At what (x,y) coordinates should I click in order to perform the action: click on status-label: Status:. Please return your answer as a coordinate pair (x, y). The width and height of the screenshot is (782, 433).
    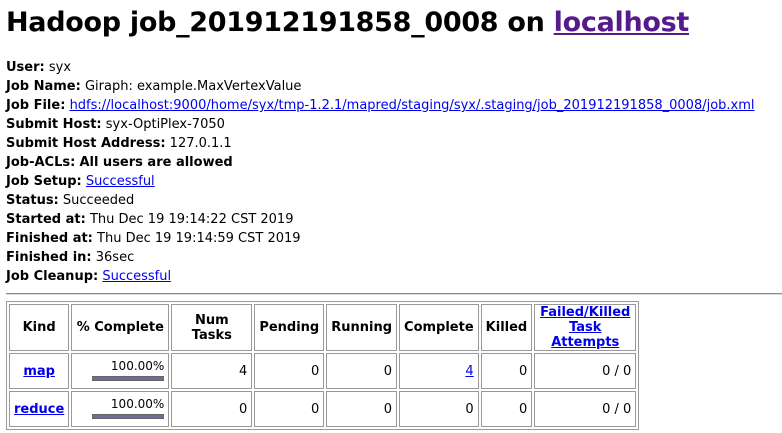
    Looking at the image, I should click on (32, 200).